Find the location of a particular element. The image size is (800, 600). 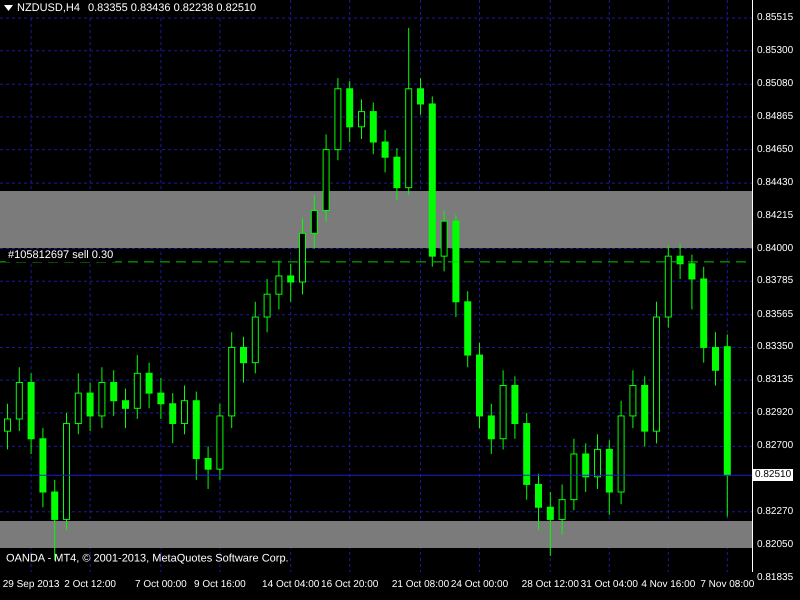

time-label: 2 Oct 12:00 is located at coordinates (90, 585).